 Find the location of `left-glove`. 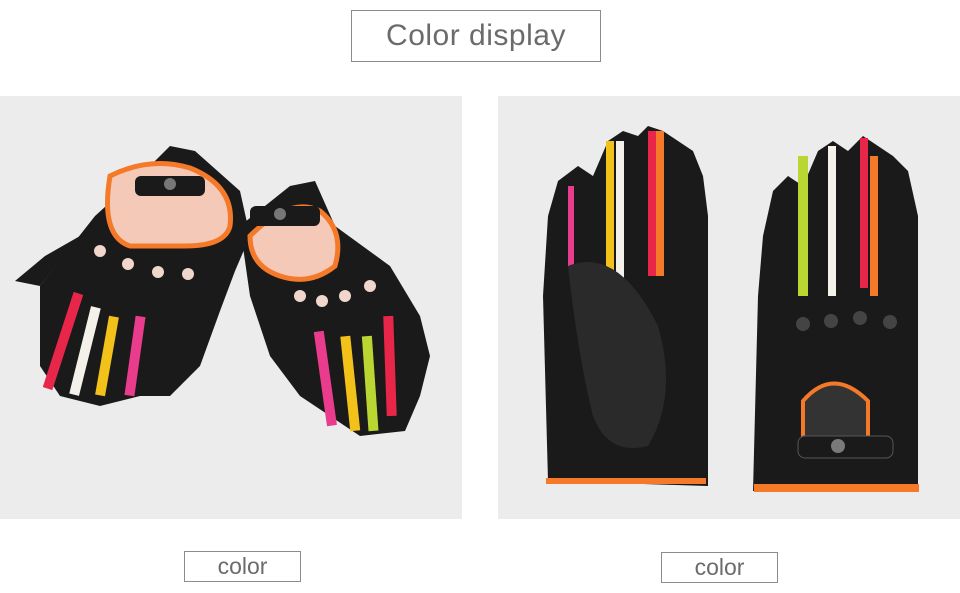

left-glove is located at coordinates (132, 276).